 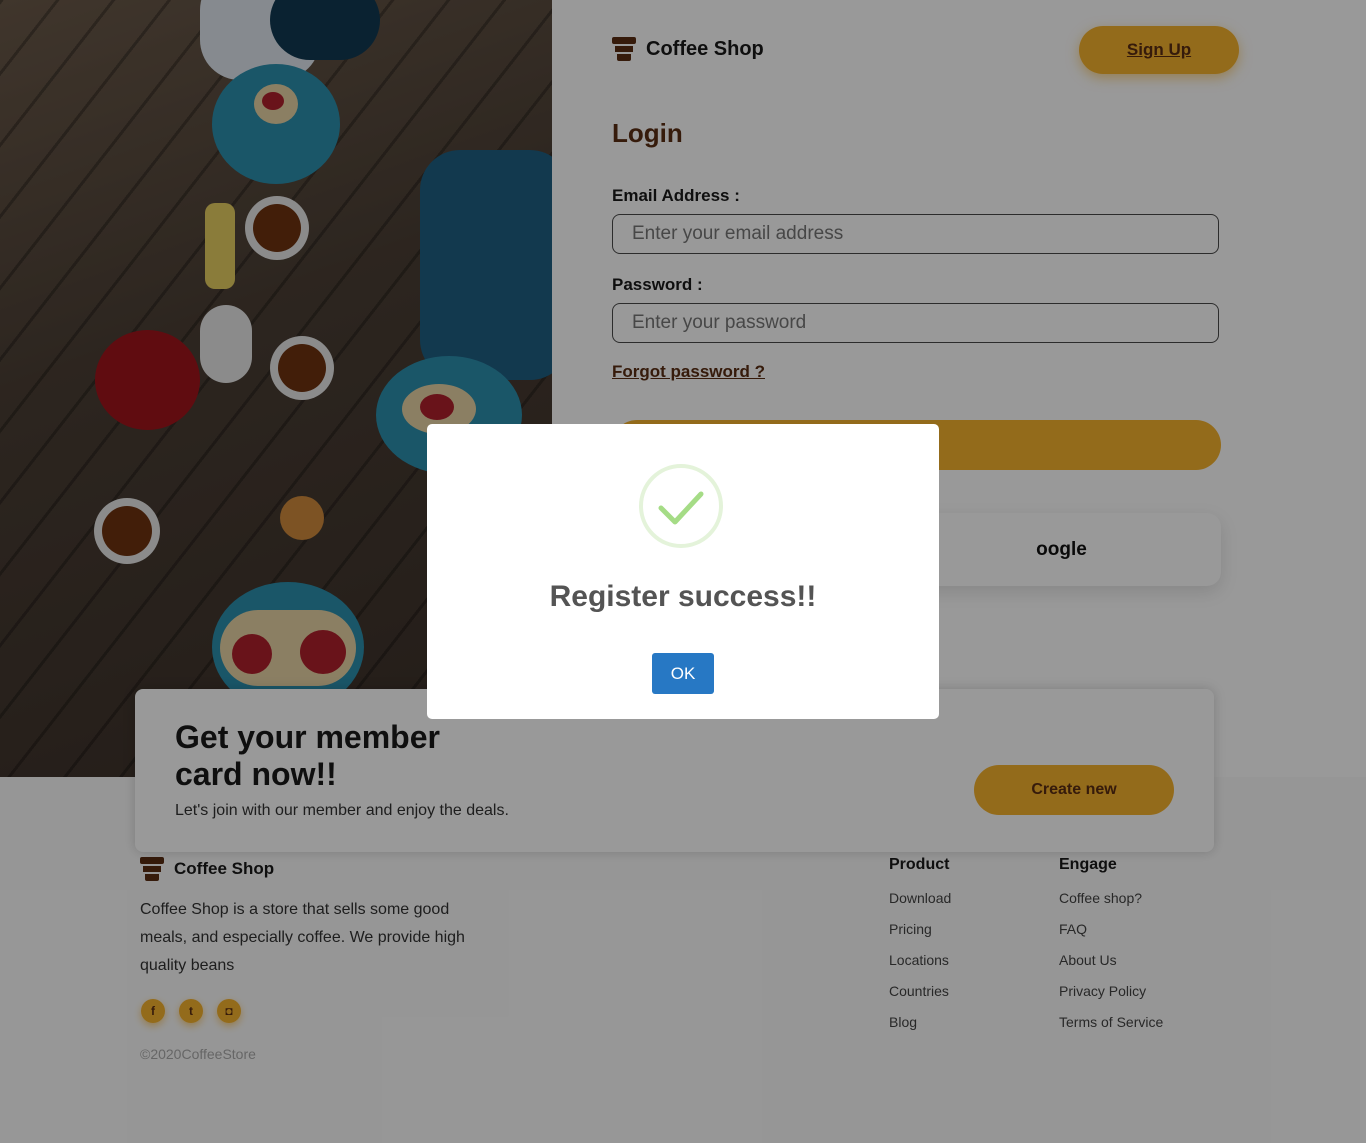 I want to click on dialog-title: Register success!!, so click(x=683, y=596).